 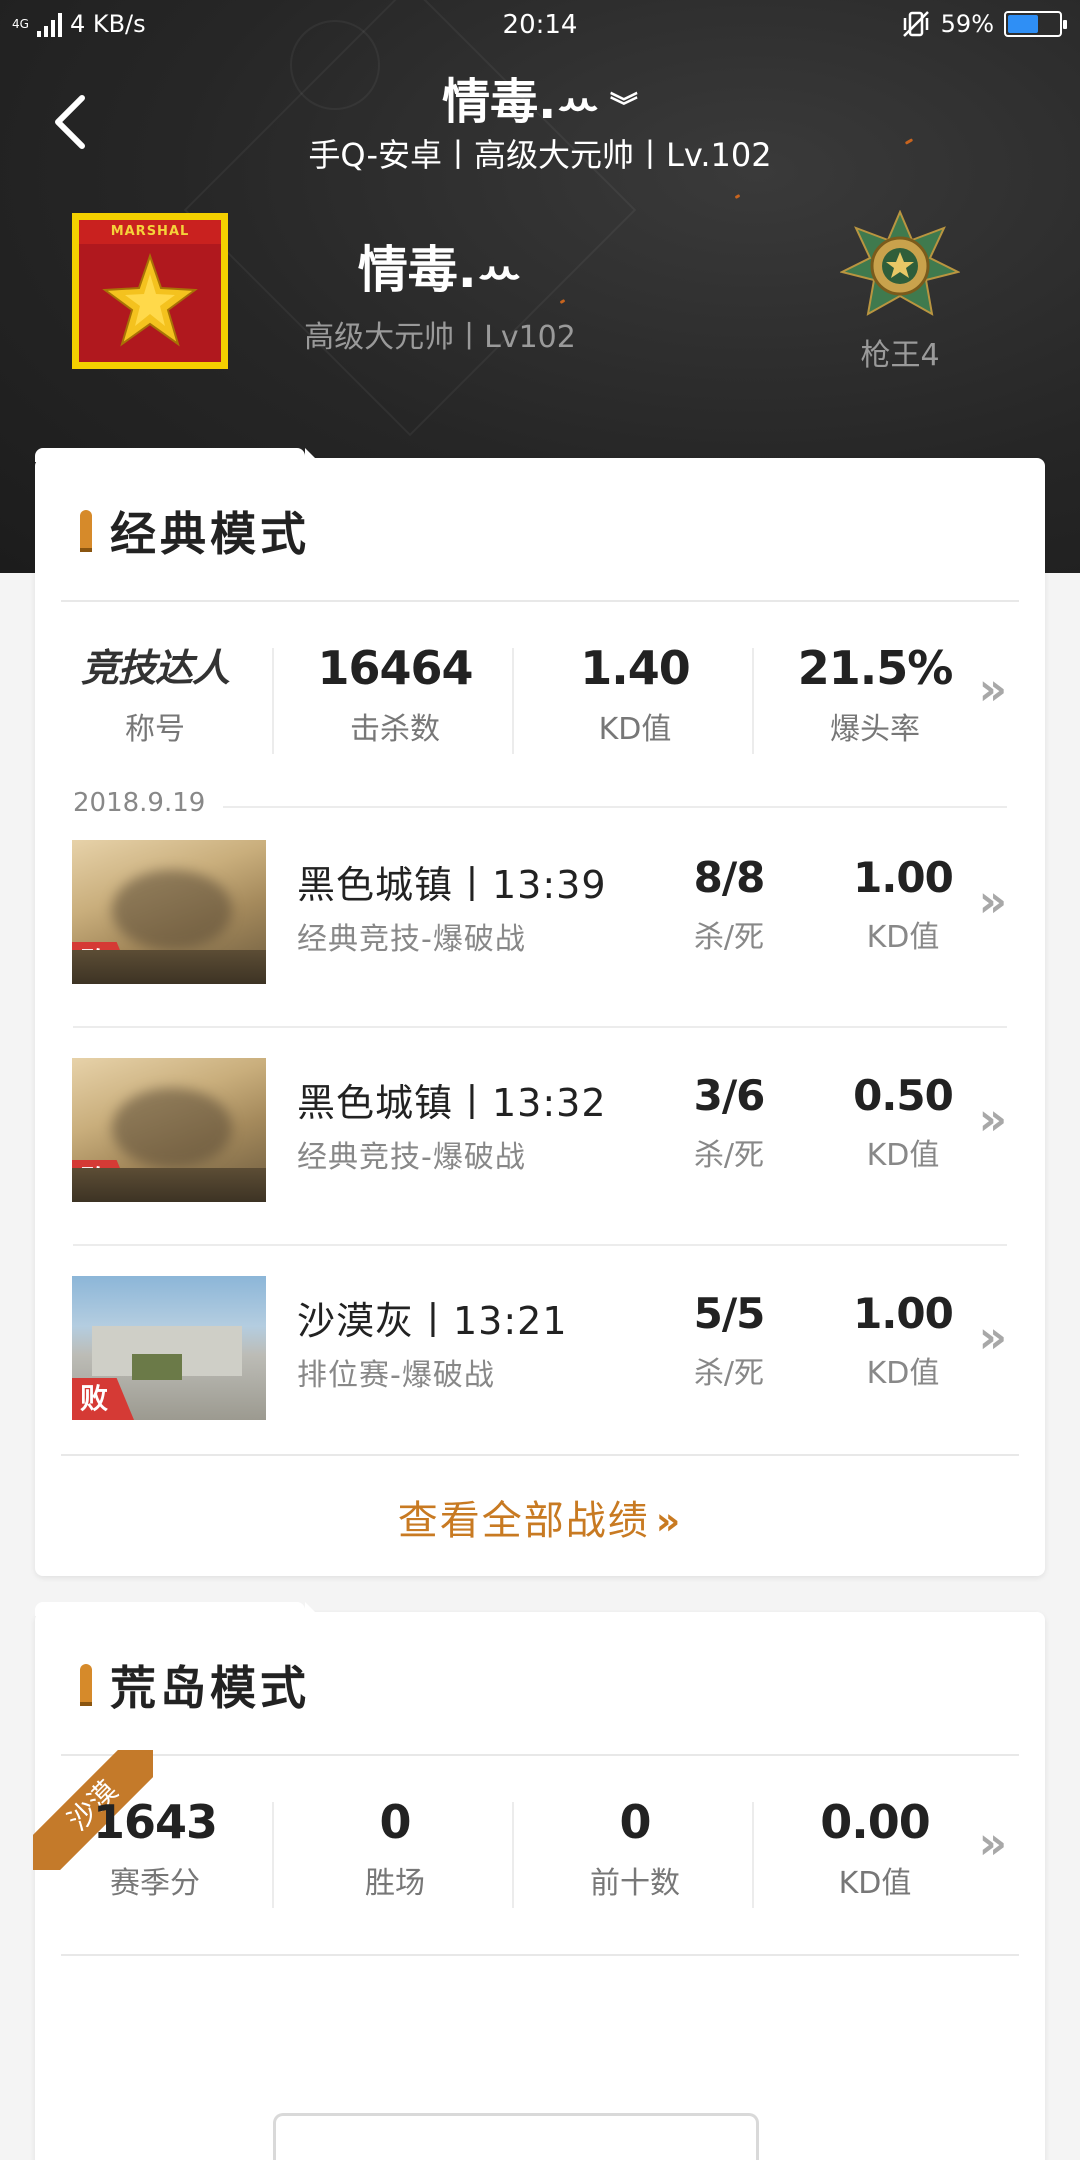 I want to click on stat-value: 1643, so click(x=155, y=1822).